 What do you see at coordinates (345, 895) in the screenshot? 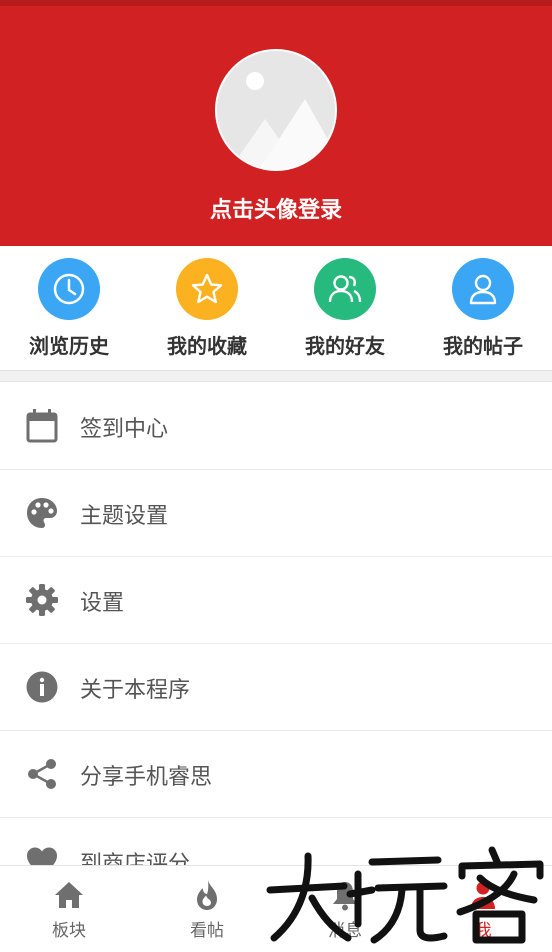
I see `bell-icon` at bounding box center [345, 895].